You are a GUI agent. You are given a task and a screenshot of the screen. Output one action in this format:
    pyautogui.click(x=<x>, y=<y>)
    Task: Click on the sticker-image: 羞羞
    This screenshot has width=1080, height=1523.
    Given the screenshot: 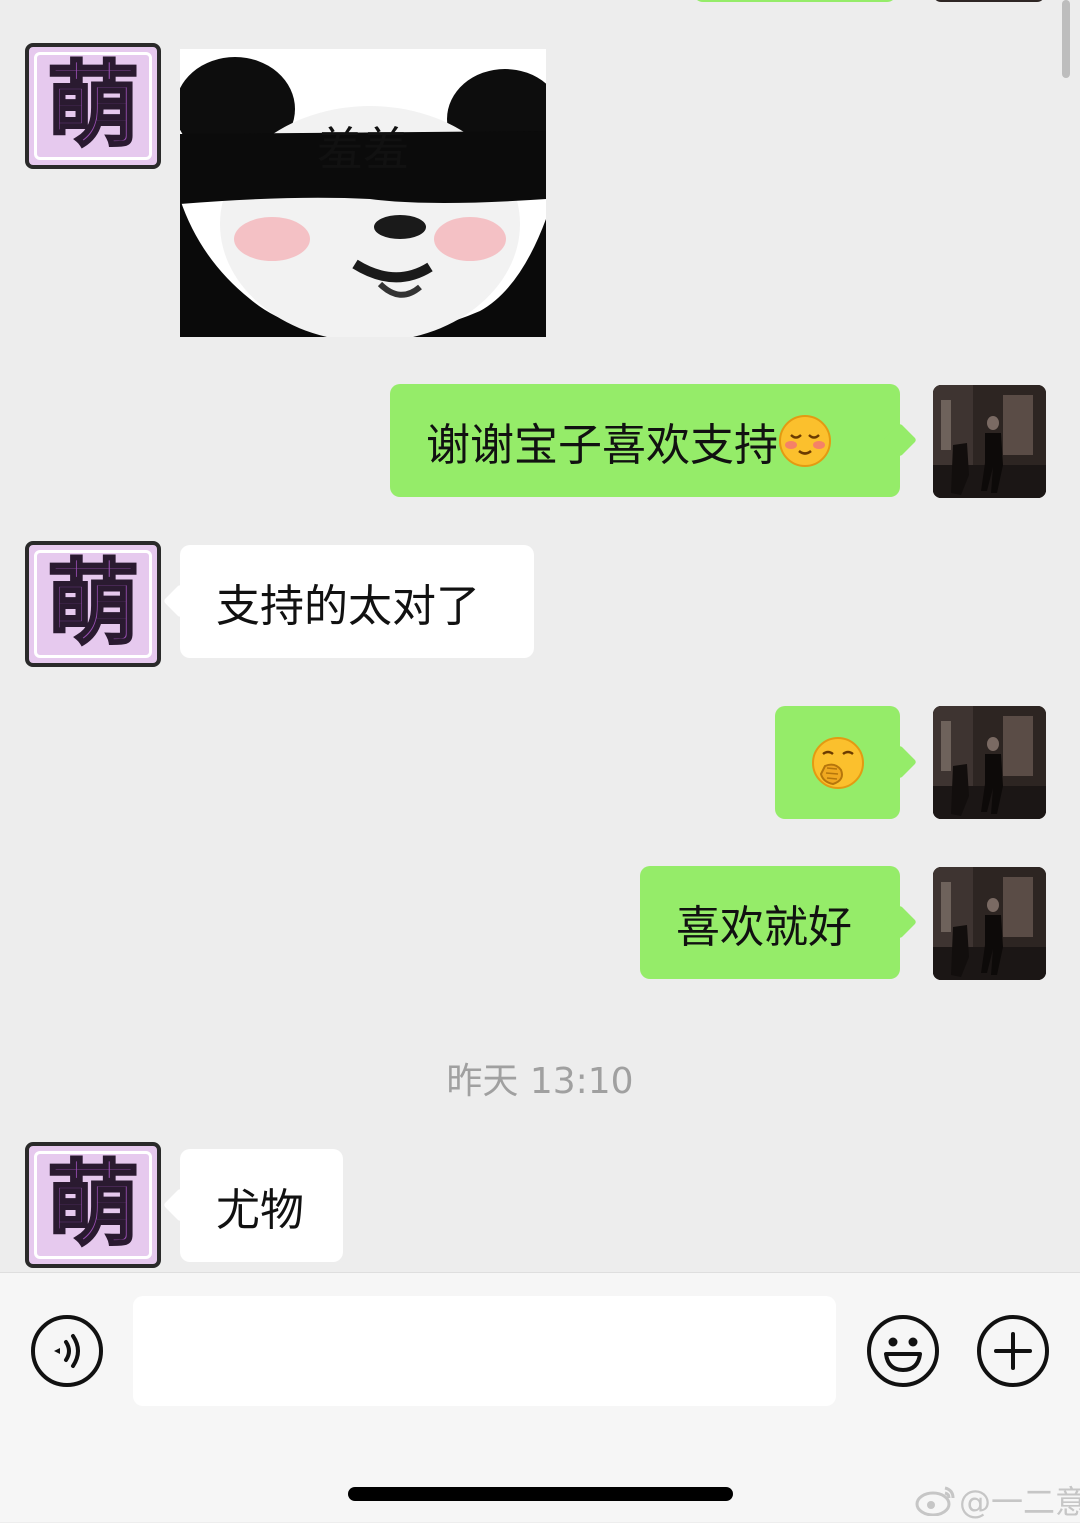 What is the action you would take?
    pyautogui.click(x=363, y=193)
    